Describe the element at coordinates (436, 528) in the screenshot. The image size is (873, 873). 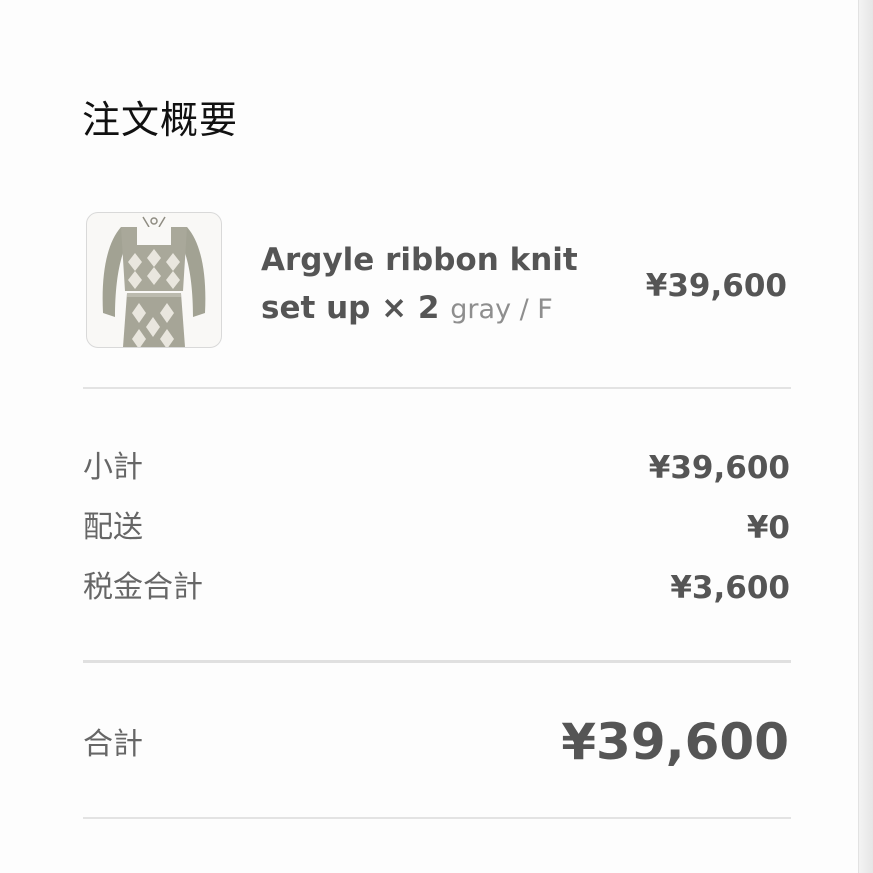
I see `shipping-row: 配送 ¥0` at that location.